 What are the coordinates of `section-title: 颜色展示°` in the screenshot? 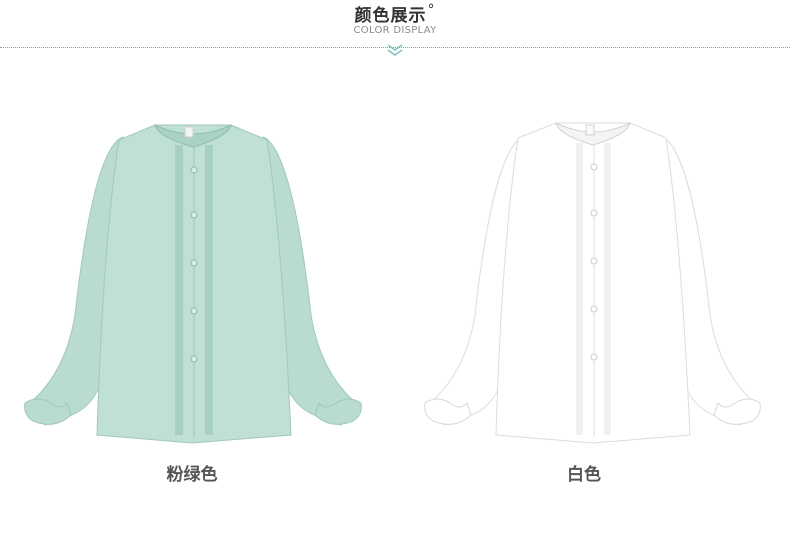 It's located at (395, 13).